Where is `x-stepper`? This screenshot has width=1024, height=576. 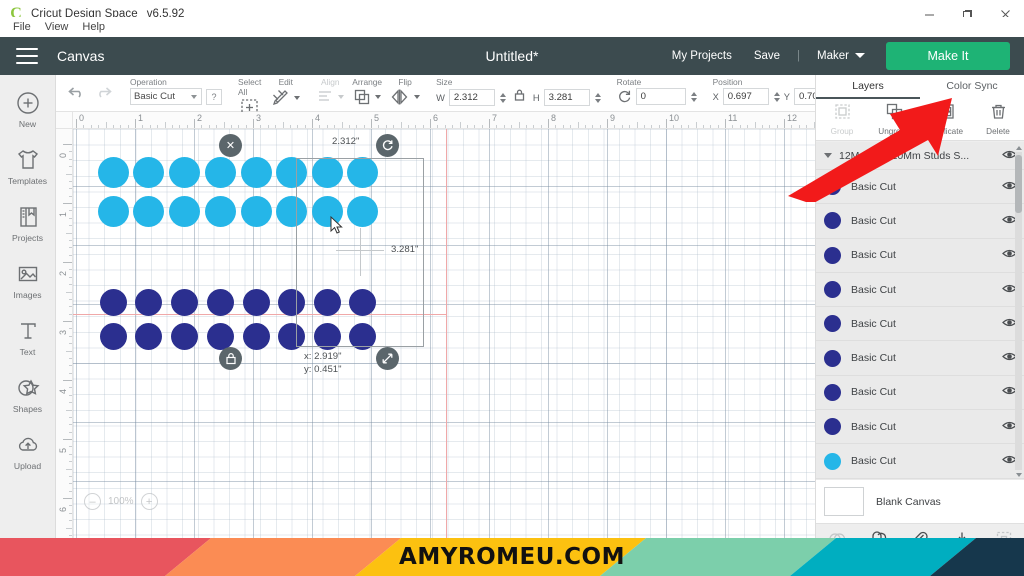 x-stepper is located at coordinates (776, 96).